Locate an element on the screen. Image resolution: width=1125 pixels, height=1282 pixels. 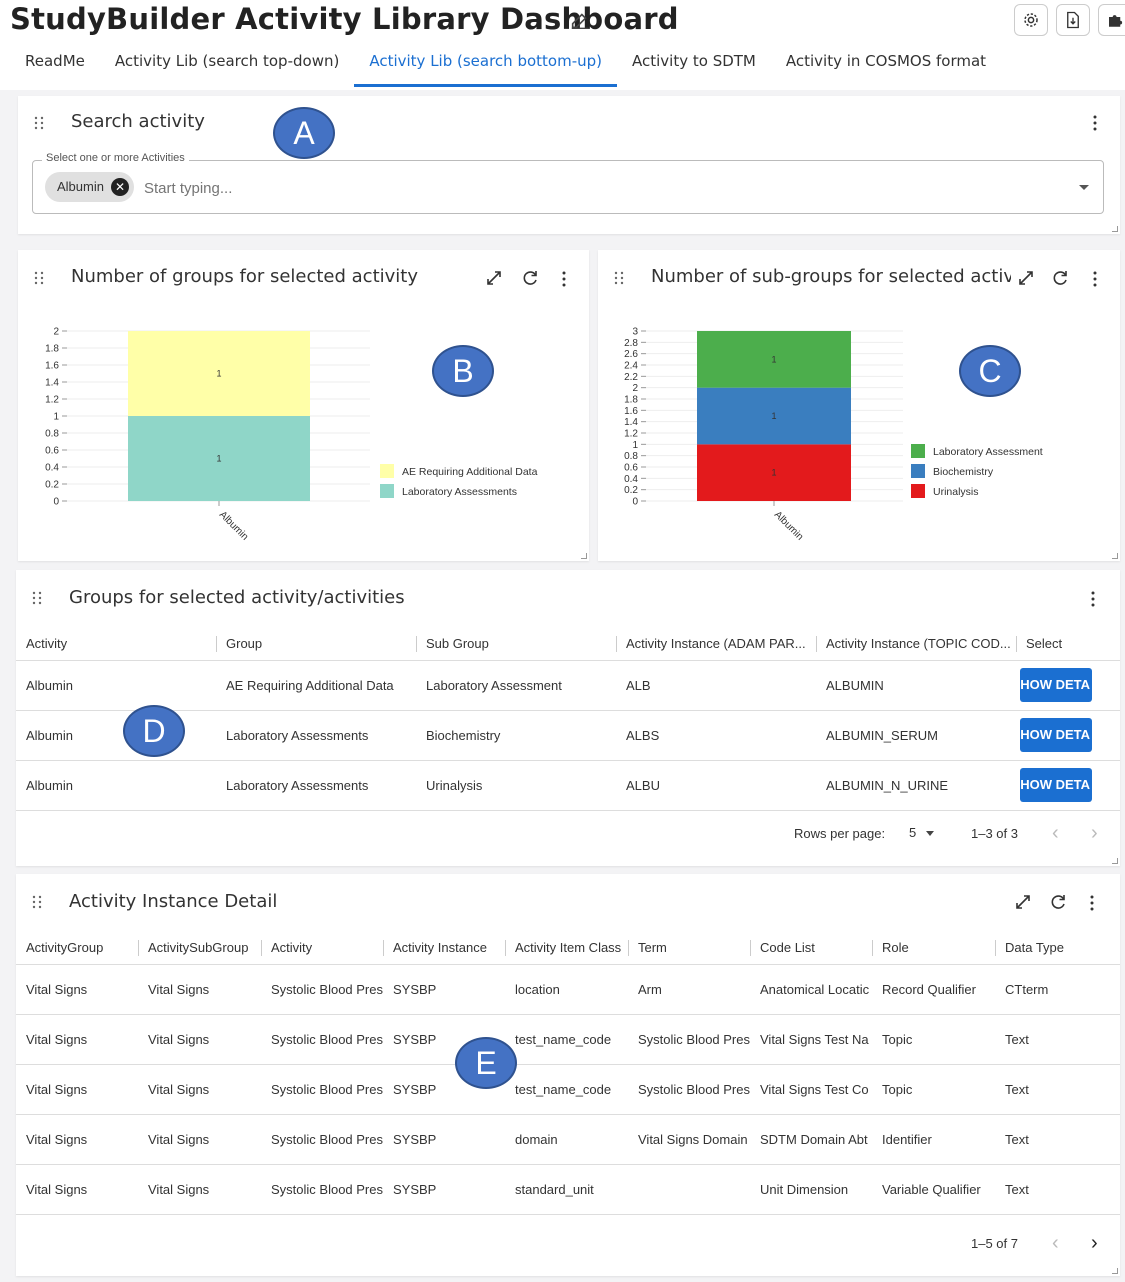
table-cell: ALBUMIN_N_URINE is located at coordinates (916, 785).